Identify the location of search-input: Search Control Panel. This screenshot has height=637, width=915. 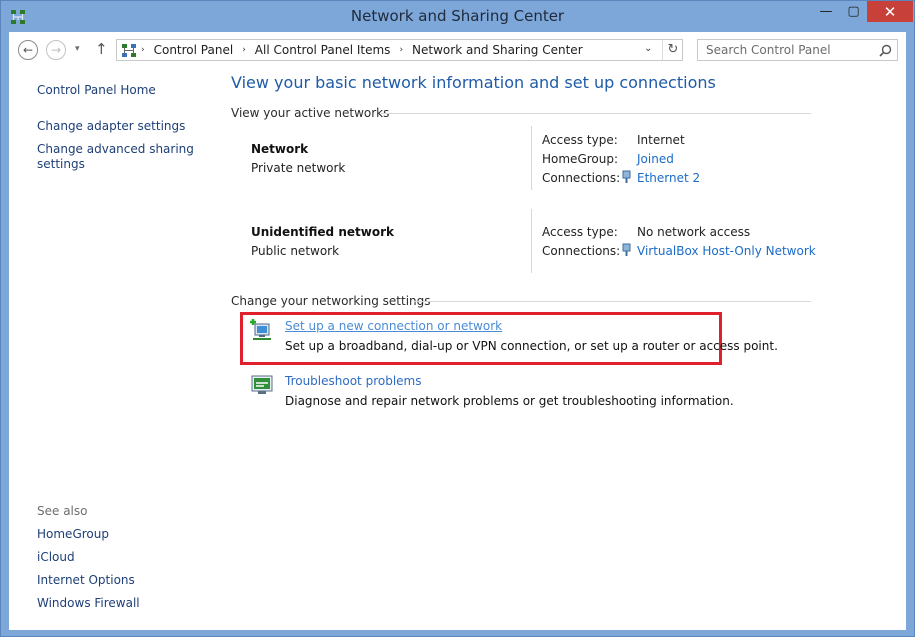
(797, 50).